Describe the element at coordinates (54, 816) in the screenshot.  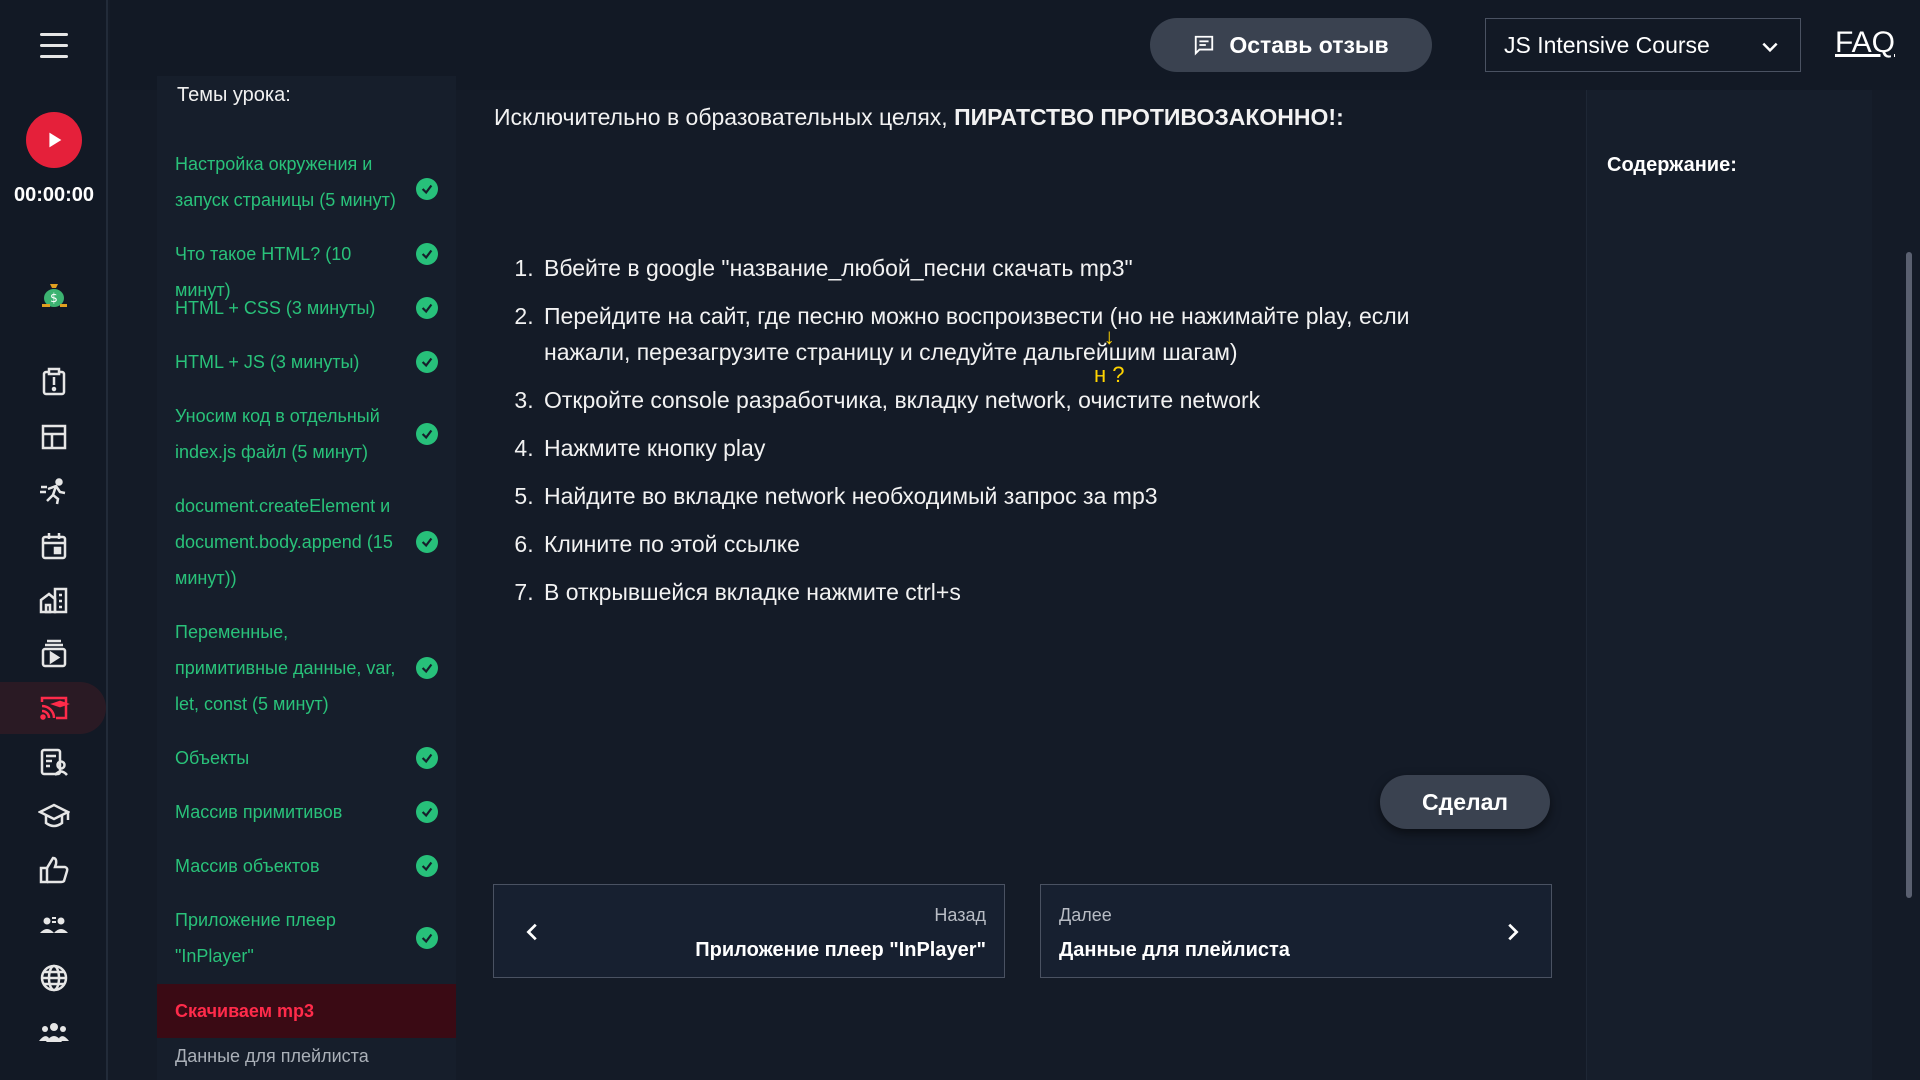
I see `school-cap-icon` at that location.